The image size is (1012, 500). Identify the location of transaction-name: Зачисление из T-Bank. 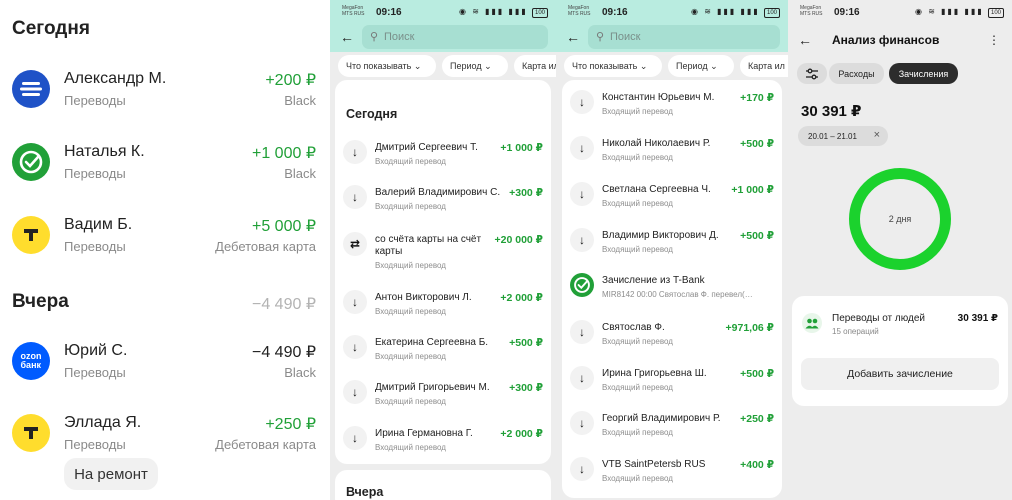
(653, 280).